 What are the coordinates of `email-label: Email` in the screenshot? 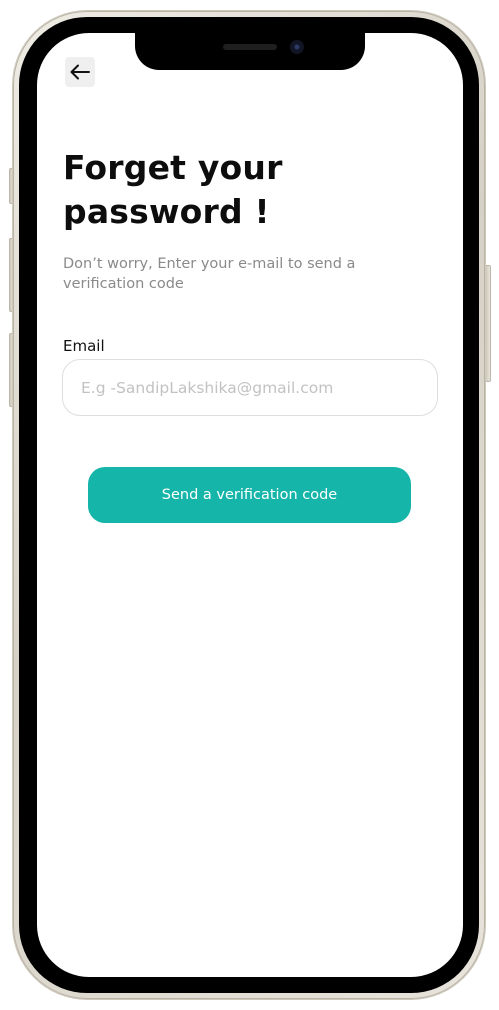 It's located at (84, 346).